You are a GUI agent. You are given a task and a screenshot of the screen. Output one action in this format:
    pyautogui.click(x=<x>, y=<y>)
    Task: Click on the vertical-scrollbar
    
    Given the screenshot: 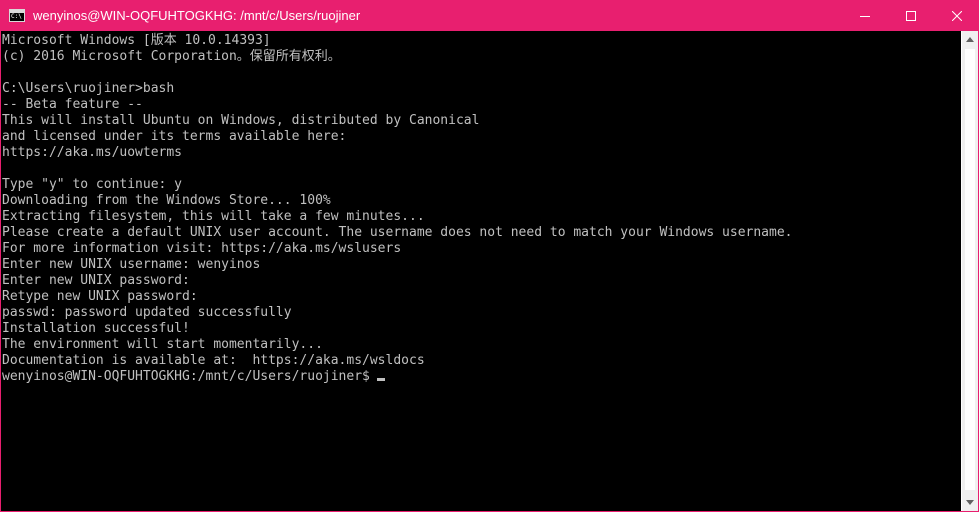 What is the action you would take?
    pyautogui.click(x=969, y=271)
    